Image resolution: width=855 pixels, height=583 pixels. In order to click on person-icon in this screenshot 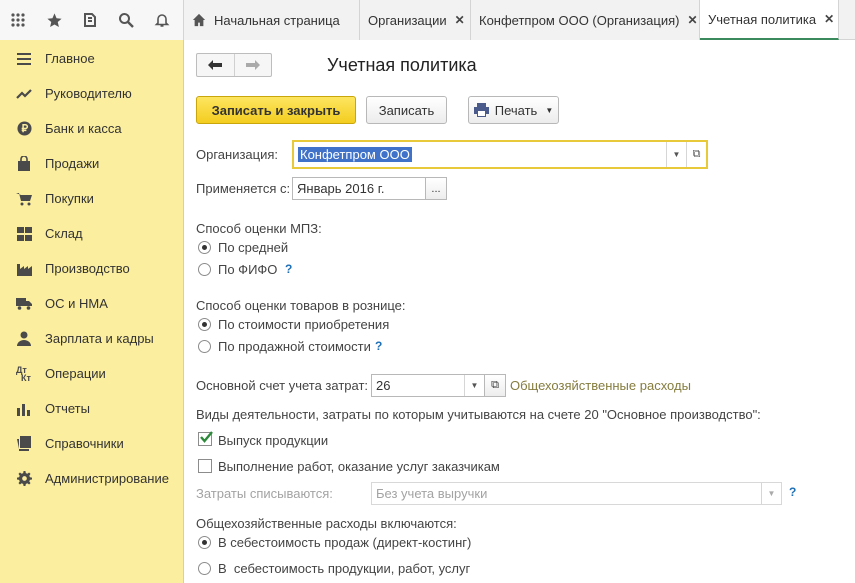, I will do `click(24, 339)`.